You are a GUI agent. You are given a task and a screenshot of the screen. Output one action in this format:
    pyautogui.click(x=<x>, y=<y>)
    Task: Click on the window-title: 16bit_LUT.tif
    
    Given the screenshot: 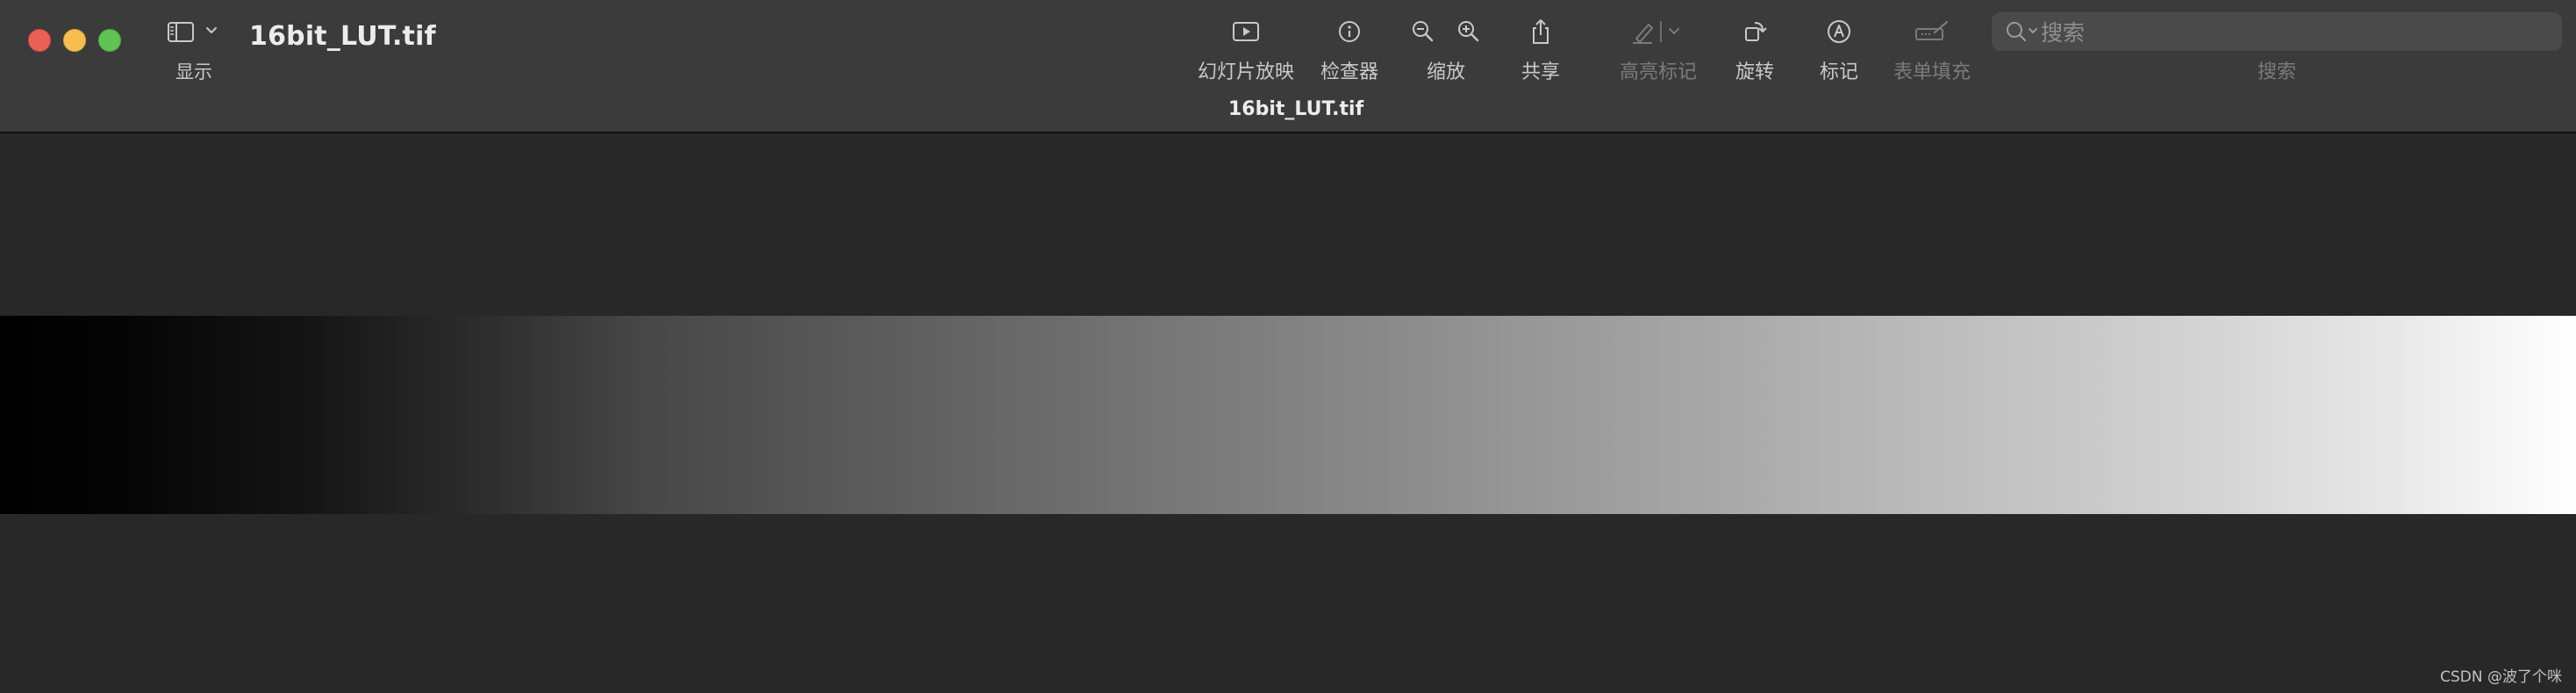 What is the action you would take?
    pyautogui.click(x=342, y=36)
    